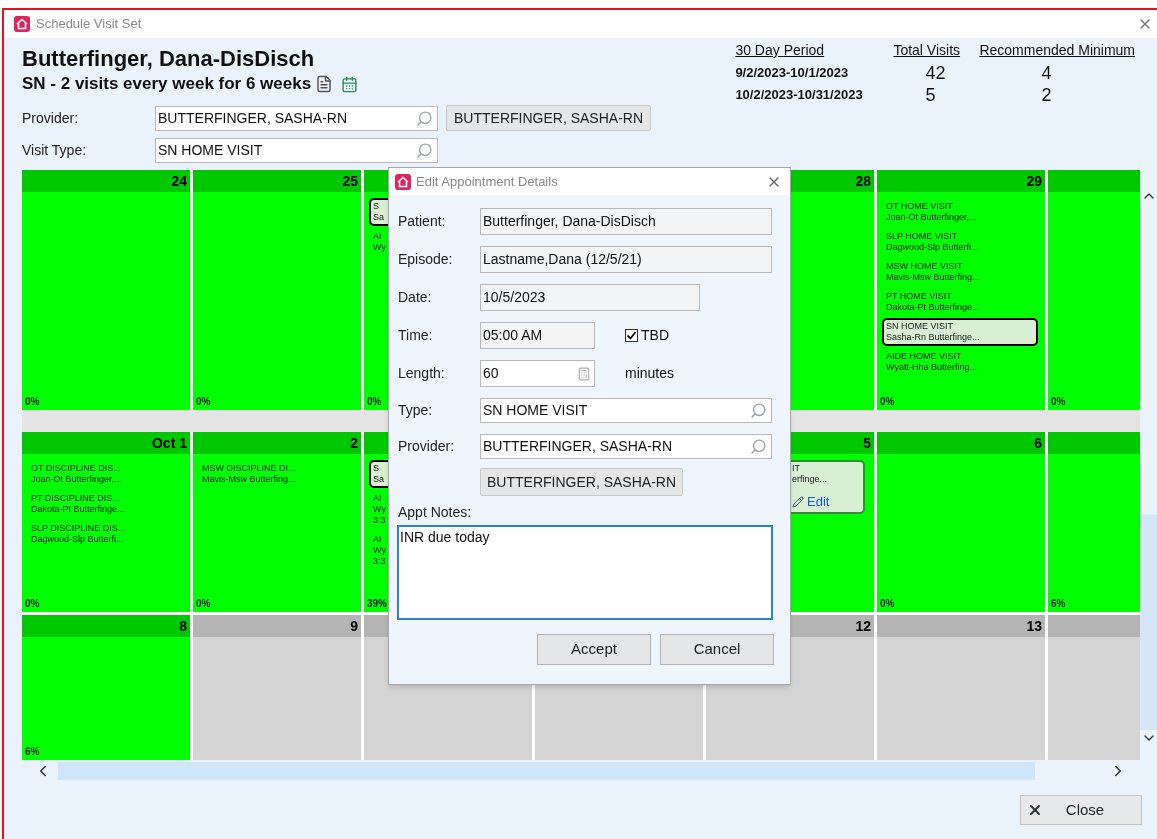 Image resolution: width=1157 pixels, height=839 pixels. I want to click on provider-field: BUTTERFINGER, SASHA-RN, so click(296, 118).